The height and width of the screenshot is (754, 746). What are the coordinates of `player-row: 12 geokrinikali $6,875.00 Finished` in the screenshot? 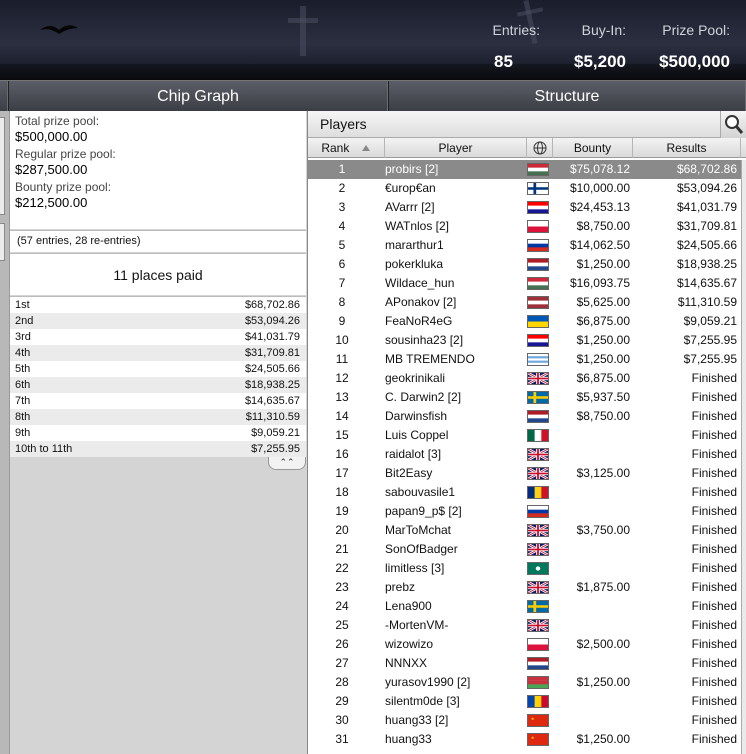 It's located at (524, 378).